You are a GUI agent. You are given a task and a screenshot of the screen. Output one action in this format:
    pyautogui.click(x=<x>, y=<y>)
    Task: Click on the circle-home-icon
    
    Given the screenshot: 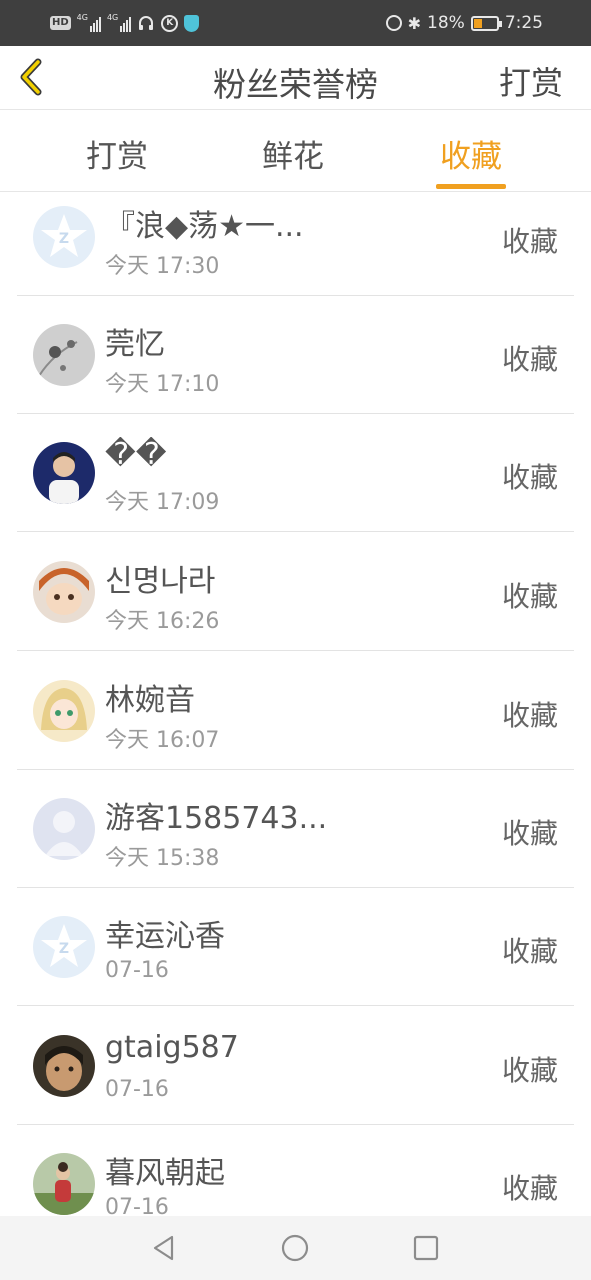 What is the action you would take?
    pyautogui.click(x=295, y=1248)
    